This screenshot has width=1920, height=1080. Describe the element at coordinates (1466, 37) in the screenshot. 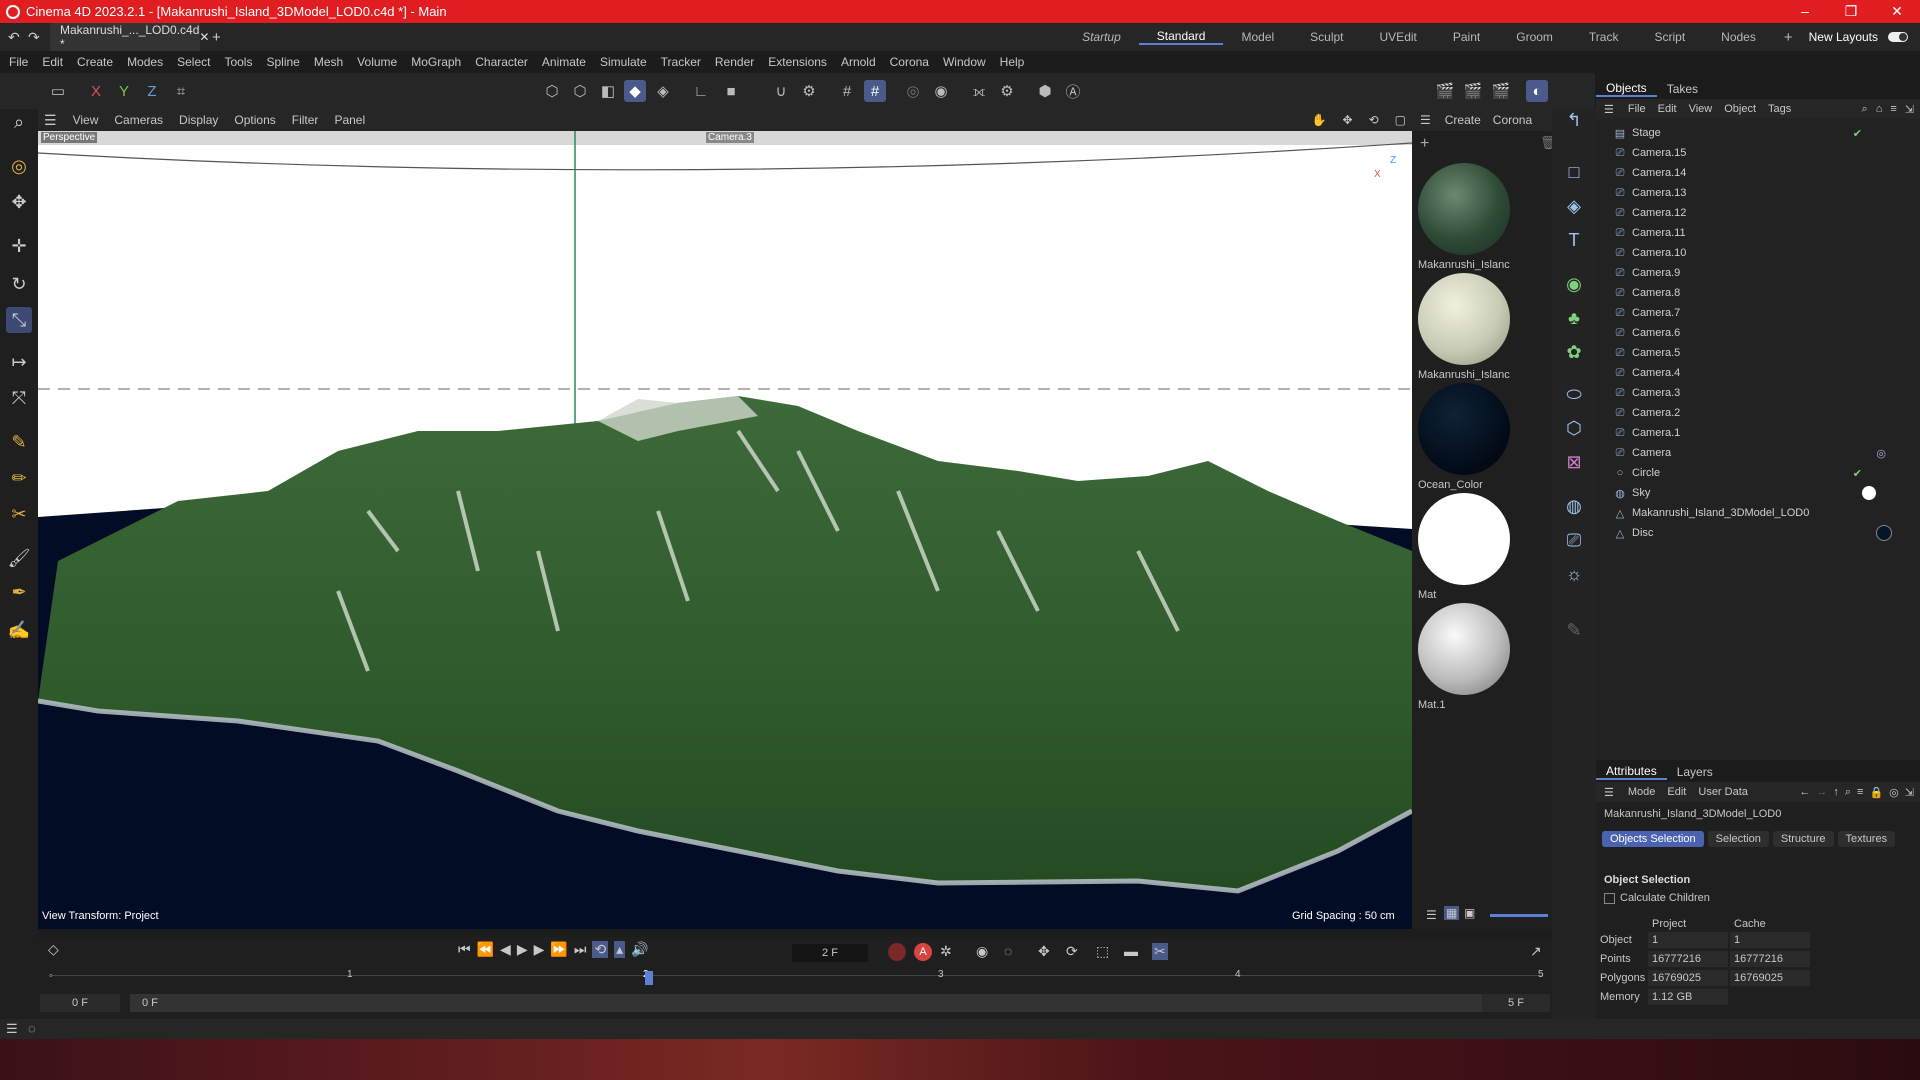

I see `layout-tab-paint: Paint` at that location.